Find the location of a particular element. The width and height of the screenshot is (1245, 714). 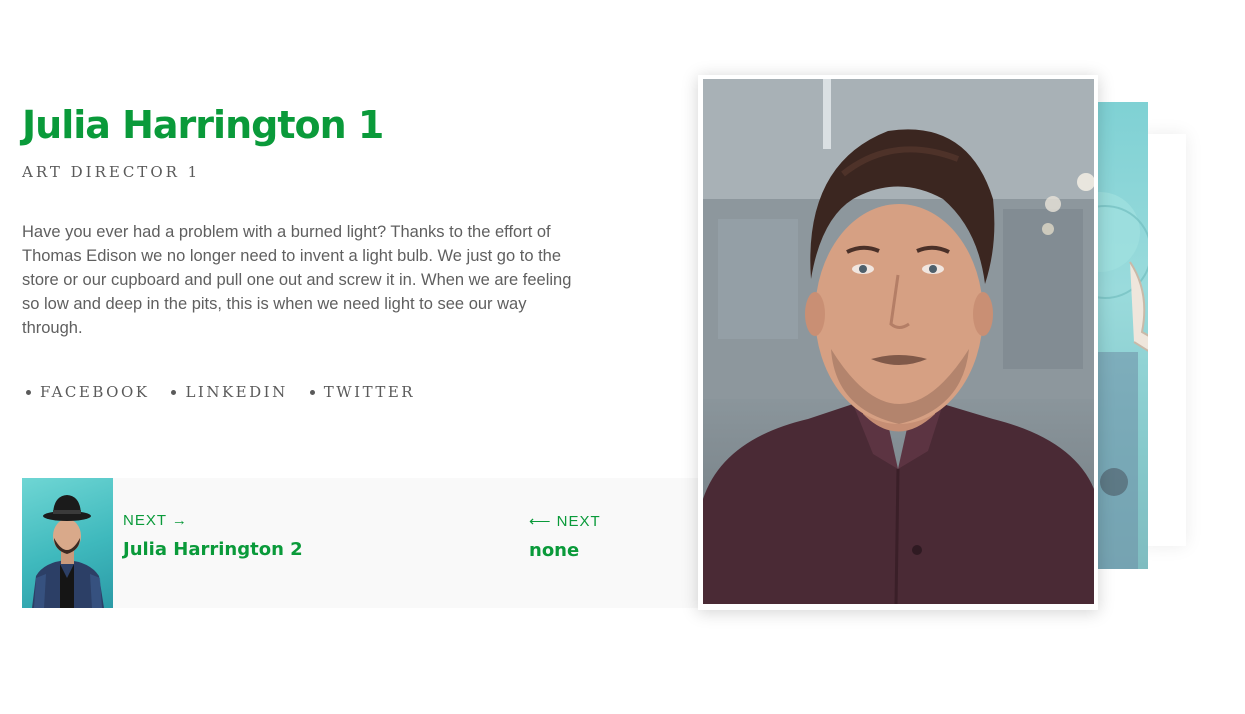

linkedin-link: LINKEDIN is located at coordinates (227, 392).